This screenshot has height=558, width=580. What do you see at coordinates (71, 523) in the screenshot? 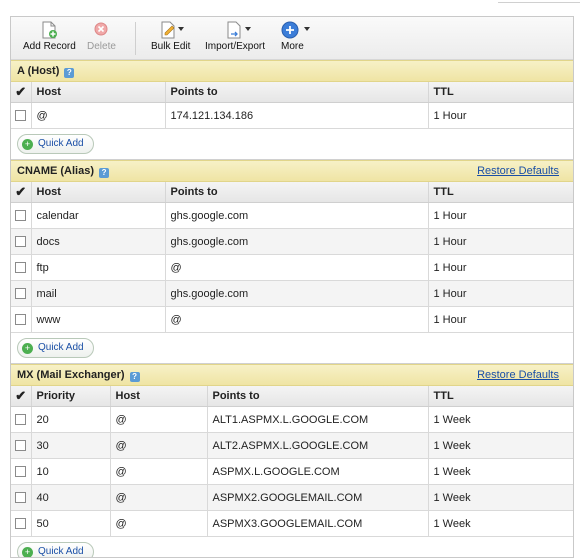
I see `priority-cell: 50` at bounding box center [71, 523].